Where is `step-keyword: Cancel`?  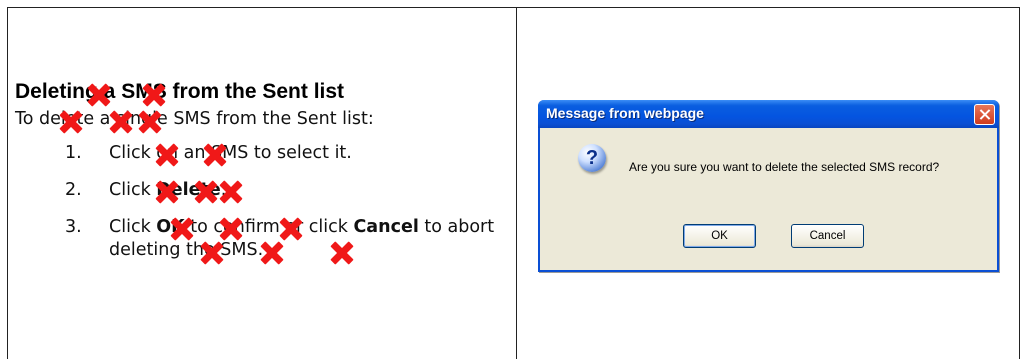
step-keyword: Cancel is located at coordinates (386, 227).